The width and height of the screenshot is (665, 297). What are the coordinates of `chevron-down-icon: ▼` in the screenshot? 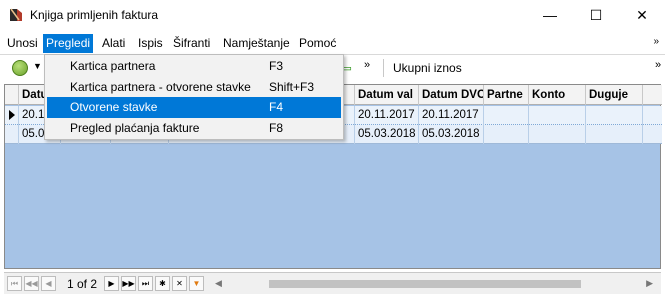 It's located at (37, 66).